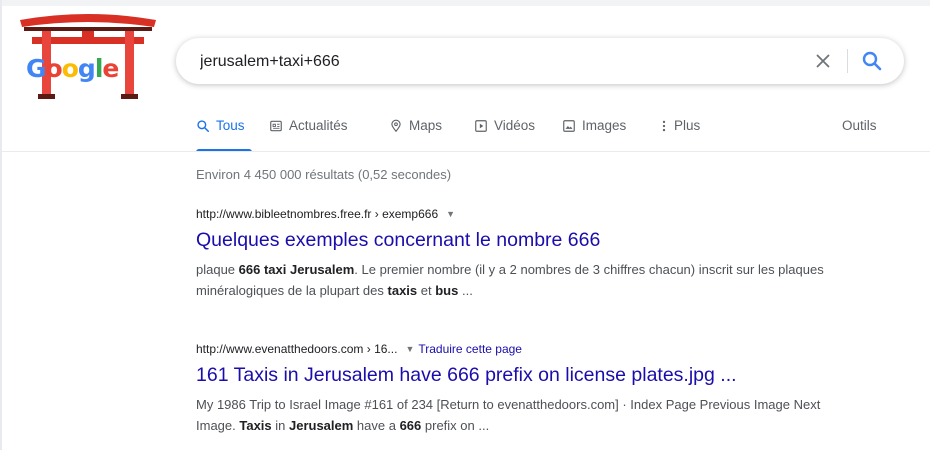 The image size is (930, 450). I want to click on google-doodle-logo: Google, so click(88, 56).